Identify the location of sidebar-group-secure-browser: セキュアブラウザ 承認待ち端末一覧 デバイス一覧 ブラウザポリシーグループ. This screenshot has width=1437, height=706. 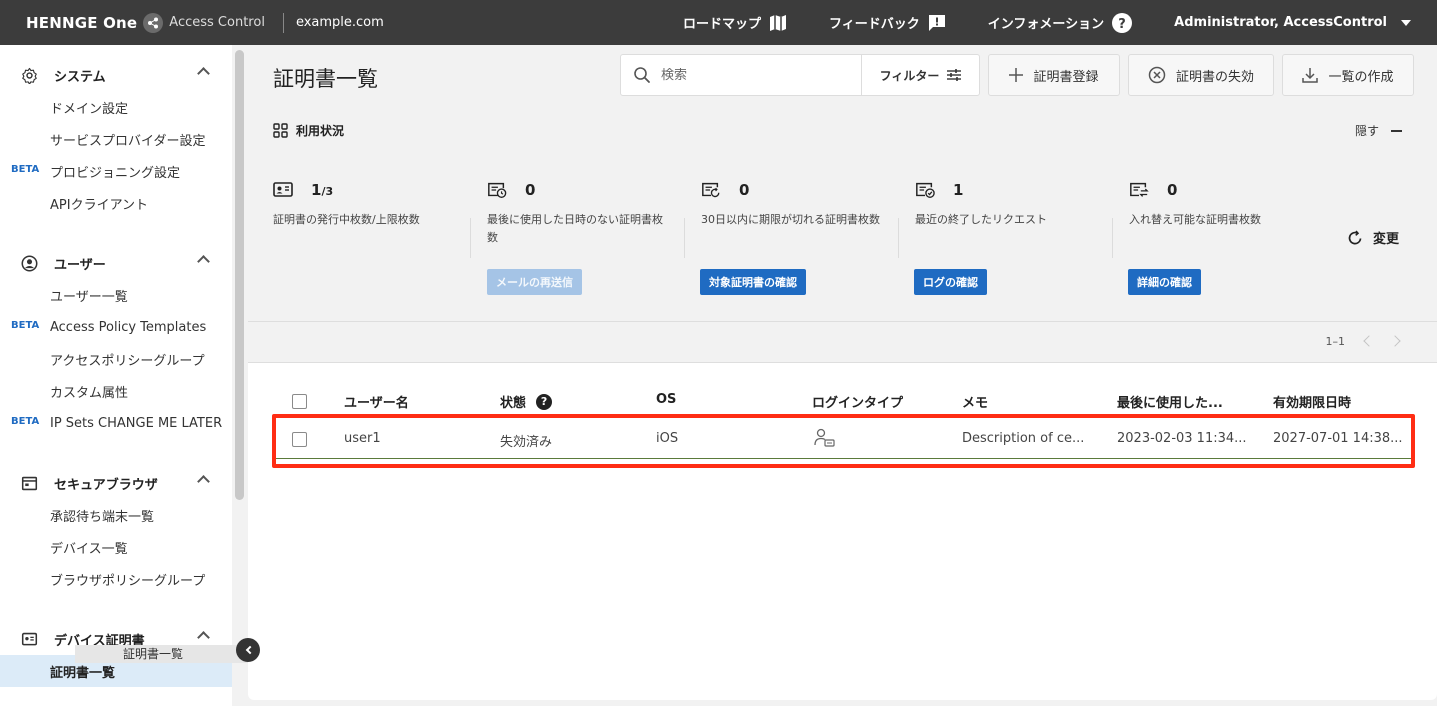
(116, 531).